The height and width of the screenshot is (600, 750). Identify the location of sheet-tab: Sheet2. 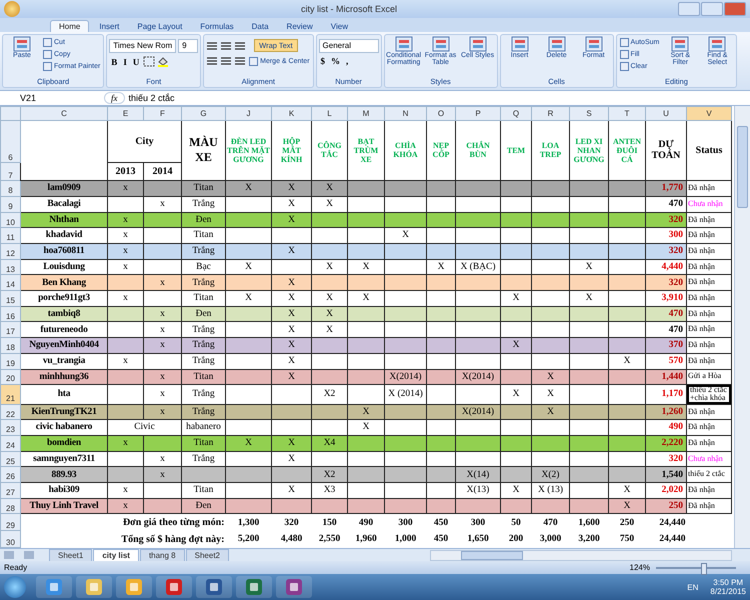
(207, 555).